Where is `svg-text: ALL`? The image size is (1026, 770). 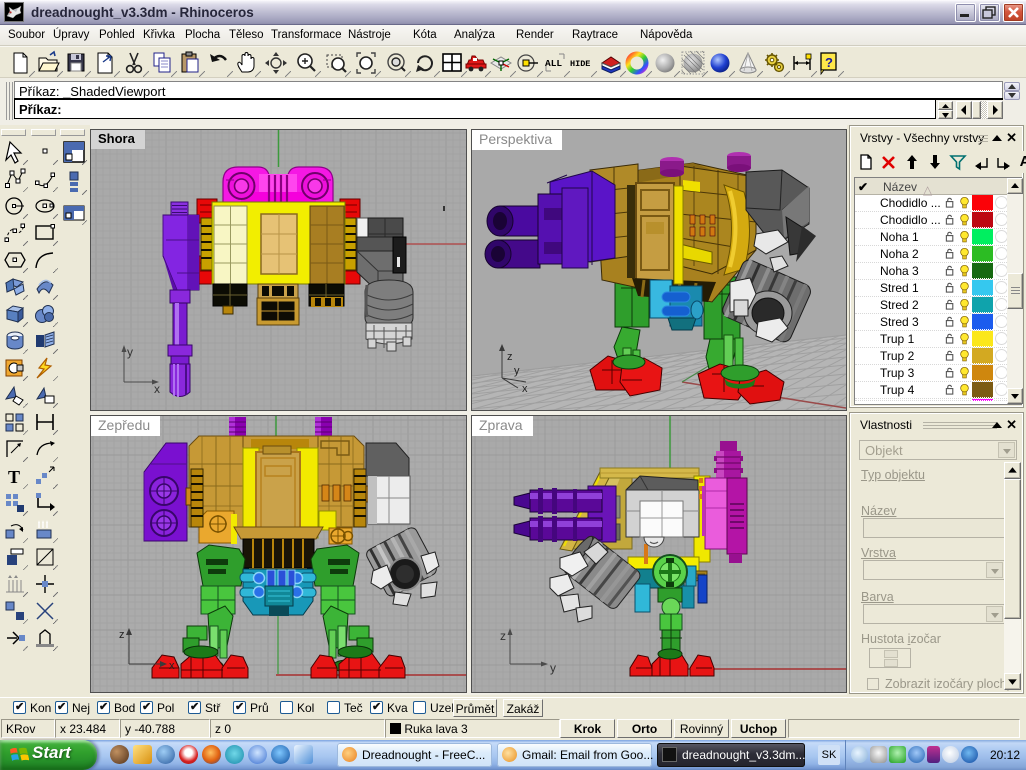
svg-text: ALL is located at coordinates (553, 63).